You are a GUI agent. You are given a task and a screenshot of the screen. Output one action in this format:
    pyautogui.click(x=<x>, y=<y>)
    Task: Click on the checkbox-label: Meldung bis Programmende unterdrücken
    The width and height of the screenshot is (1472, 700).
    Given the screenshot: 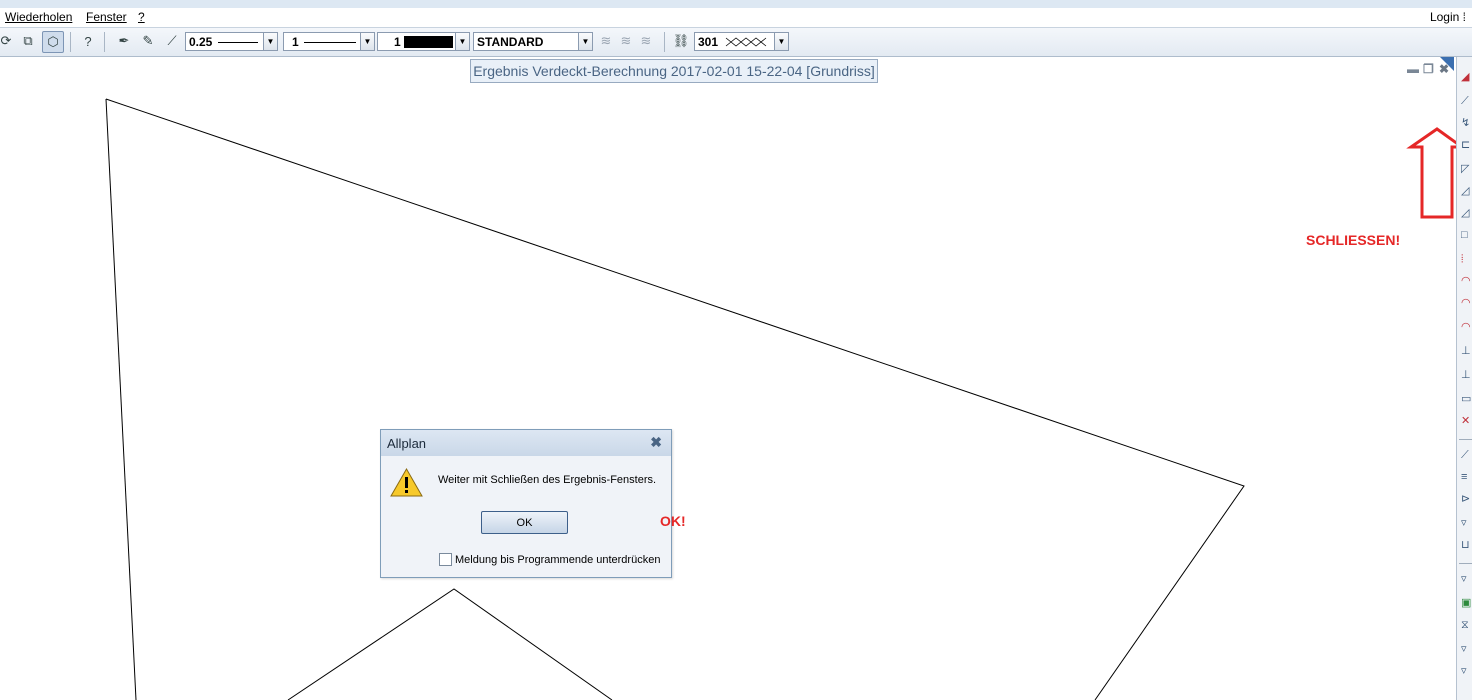 What is the action you would take?
    pyautogui.click(x=558, y=559)
    